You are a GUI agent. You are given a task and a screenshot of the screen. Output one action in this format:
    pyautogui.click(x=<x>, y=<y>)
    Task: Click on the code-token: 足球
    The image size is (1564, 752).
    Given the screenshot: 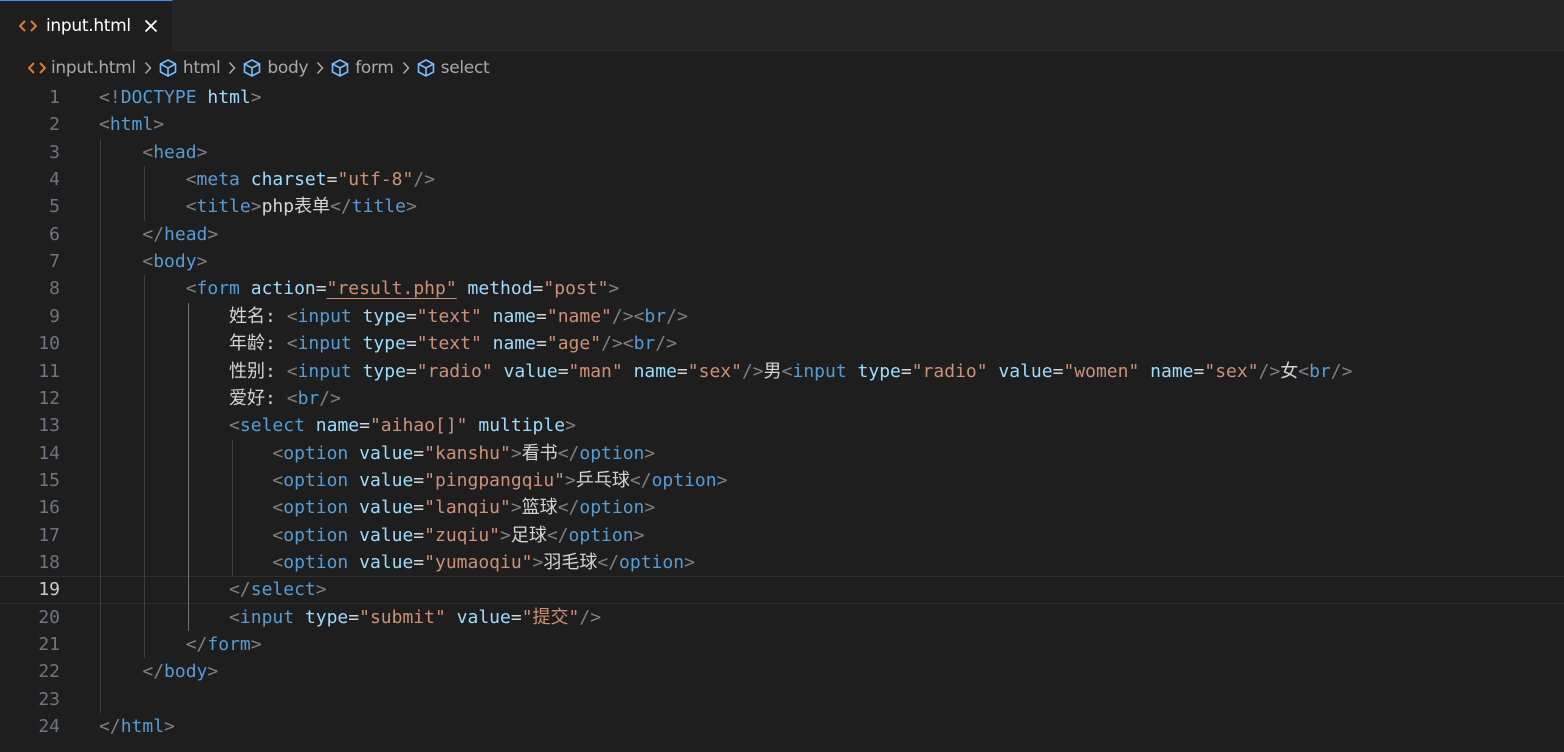 What is the action you would take?
    pyautogui.click(x=528, y=535)
    